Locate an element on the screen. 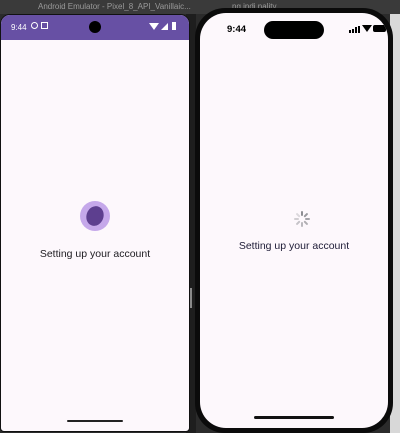 This screenshot has width=400, height=433. loading-spinner-core is located at coordinates (95, 216).